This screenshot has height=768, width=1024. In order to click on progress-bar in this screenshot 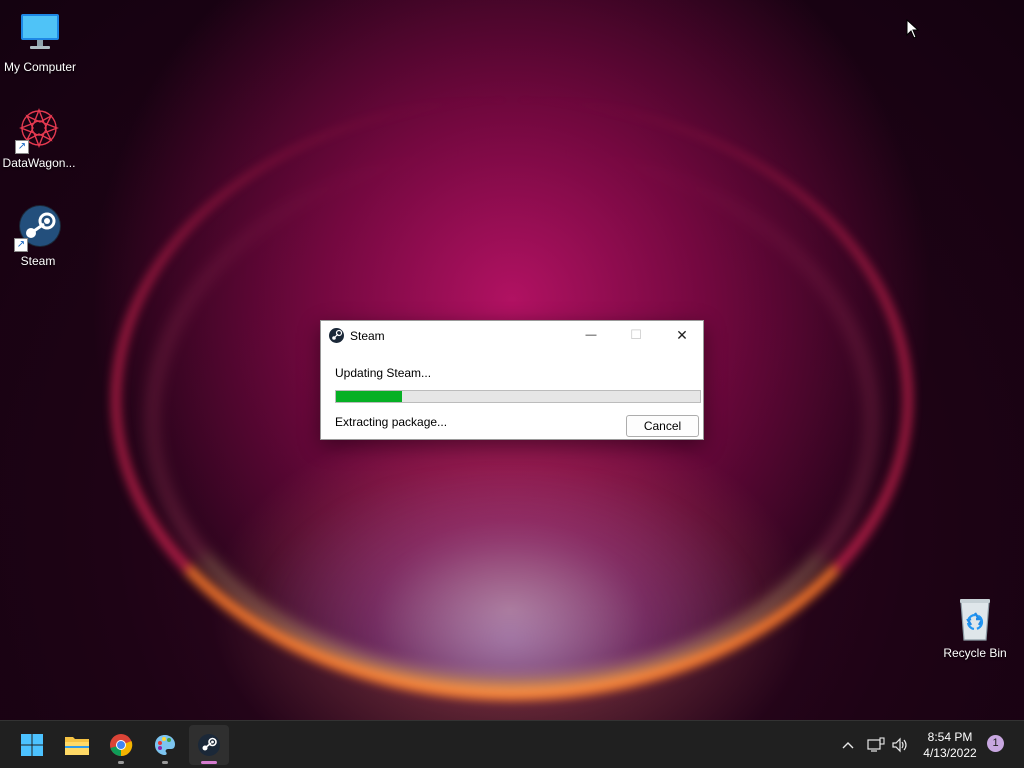, I will do `click(518, 396)`.